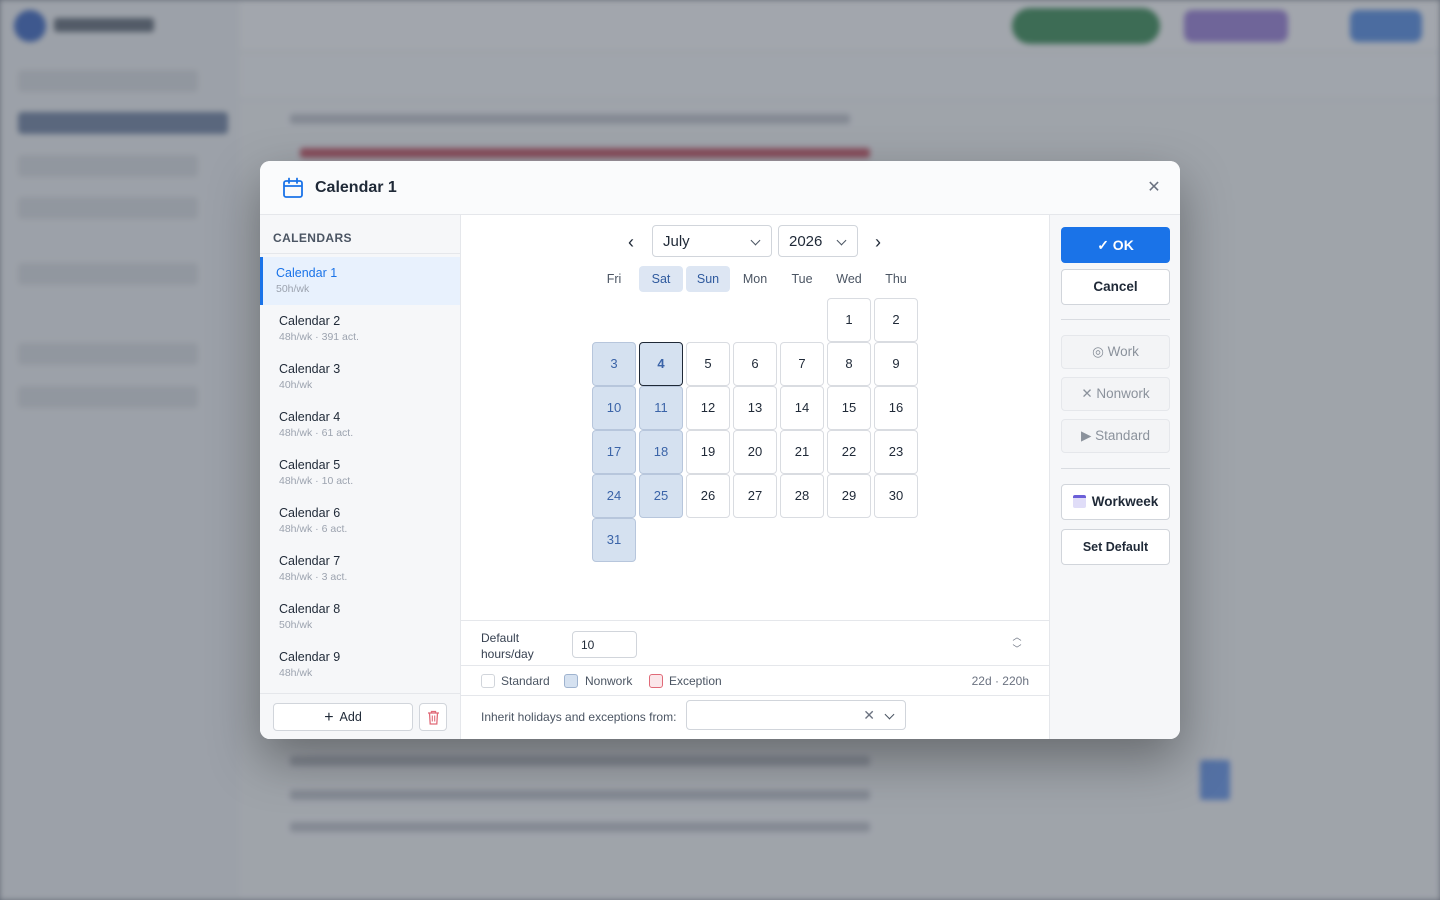  What do you see at coordinates (849, 320) in the screenshot?
I see `day-cell: 1` at bounding box center [849, 320].